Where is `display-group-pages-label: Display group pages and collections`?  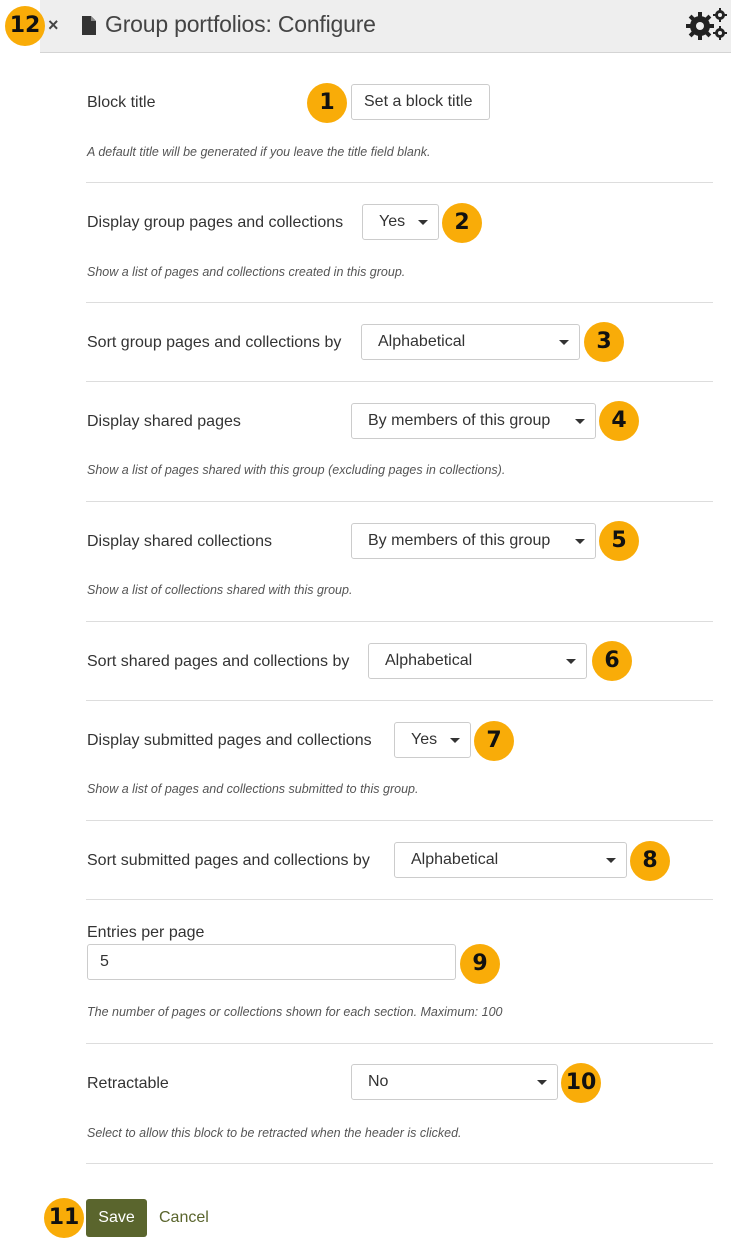
display-group-pages-label: Display group pages and collections is located at coordinates (215, 222).